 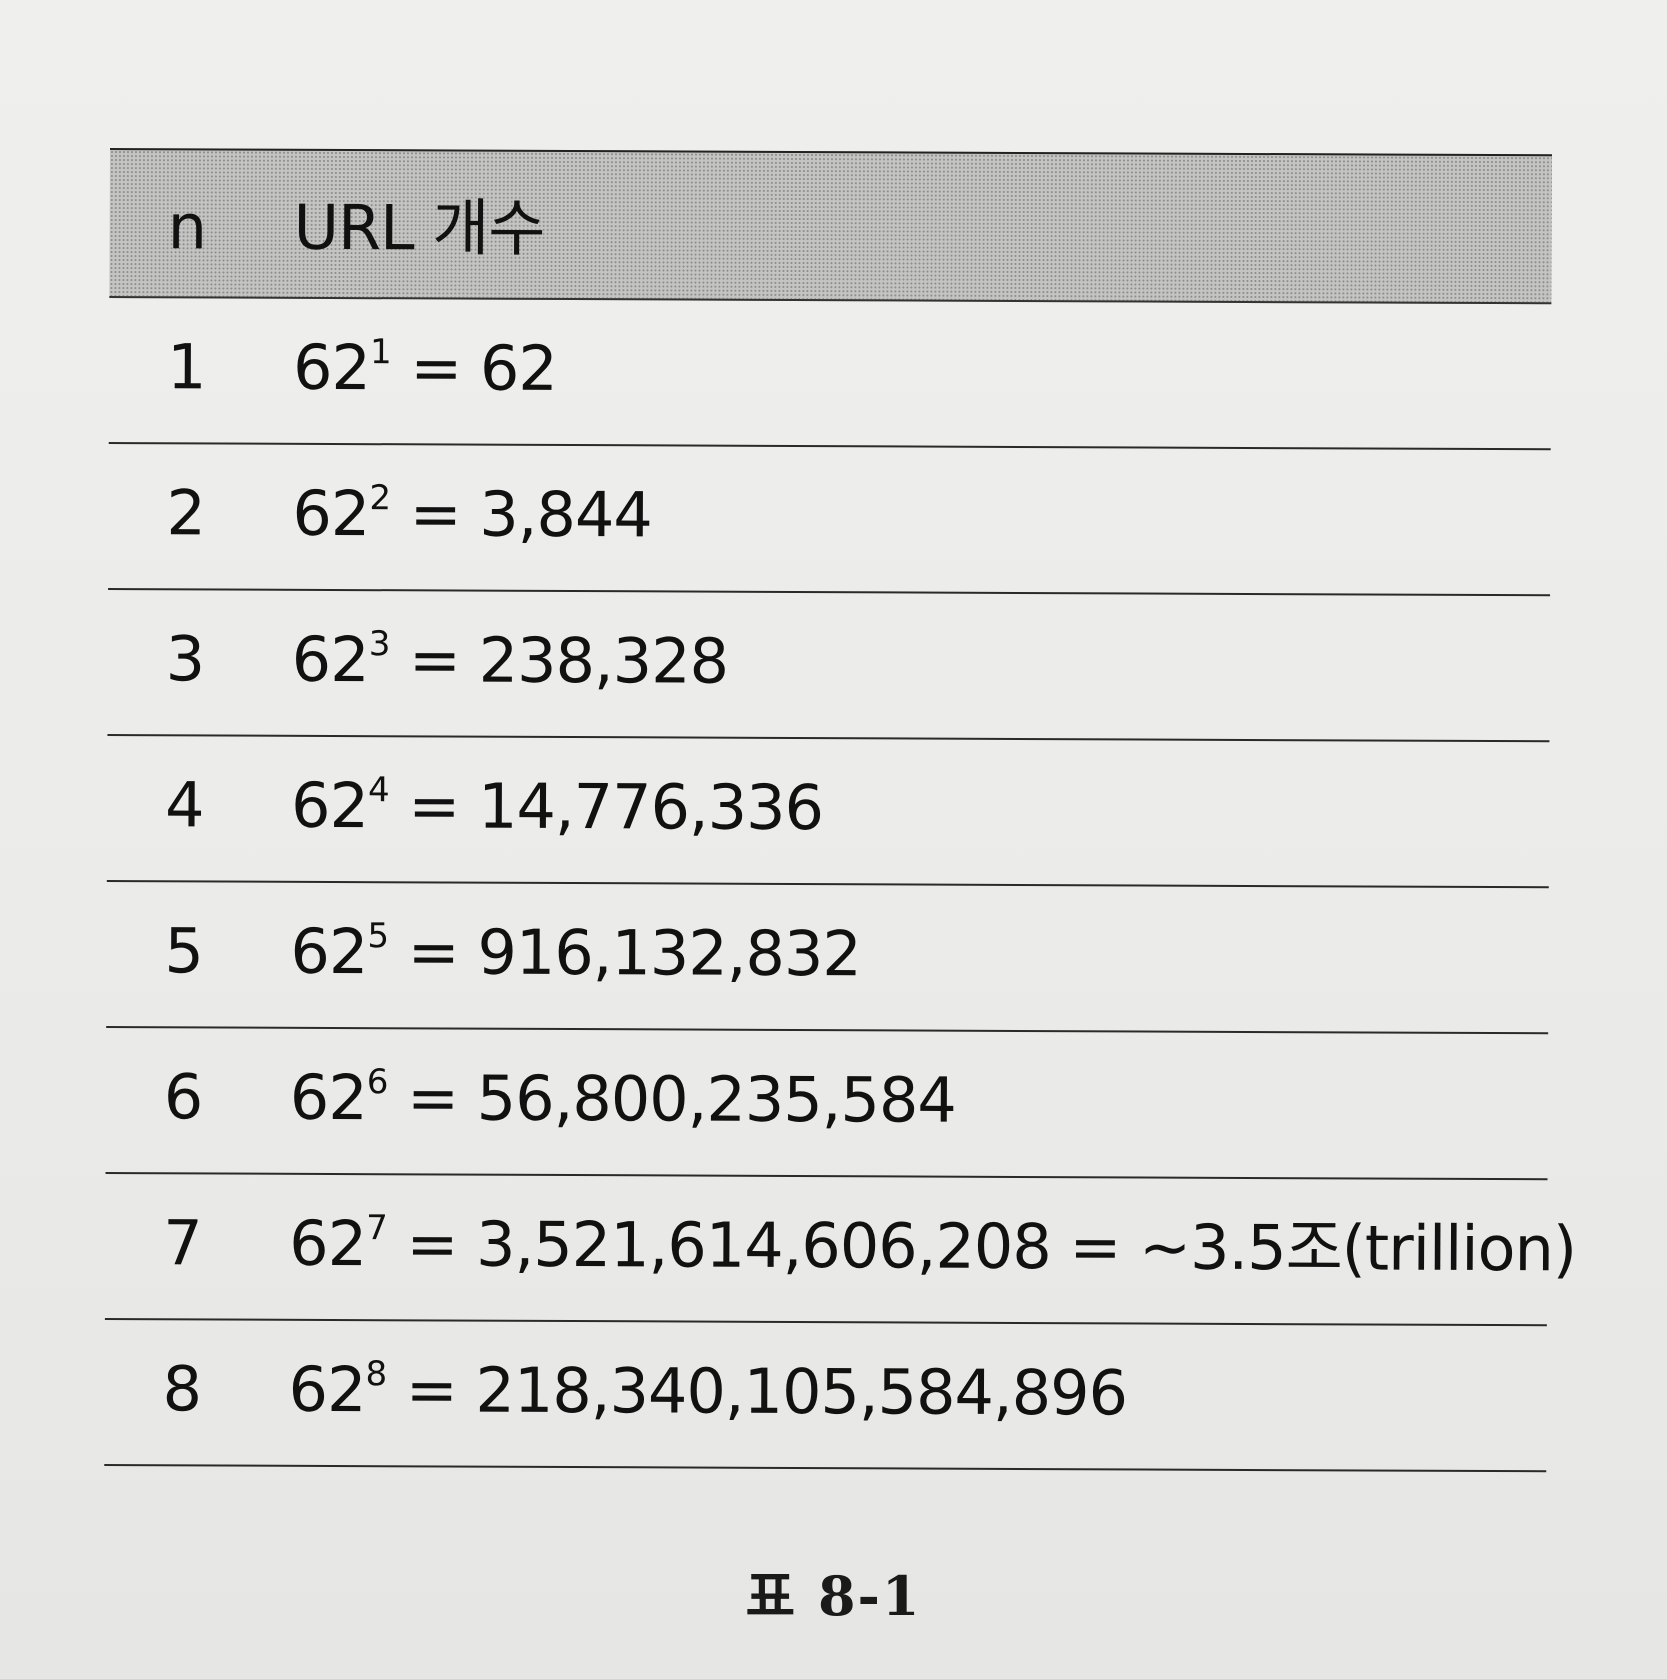 What do you see at coordinates (606, 807) in the screenshot?
I see `row-result: = 14,776,336` at bounding box center [606, 807].